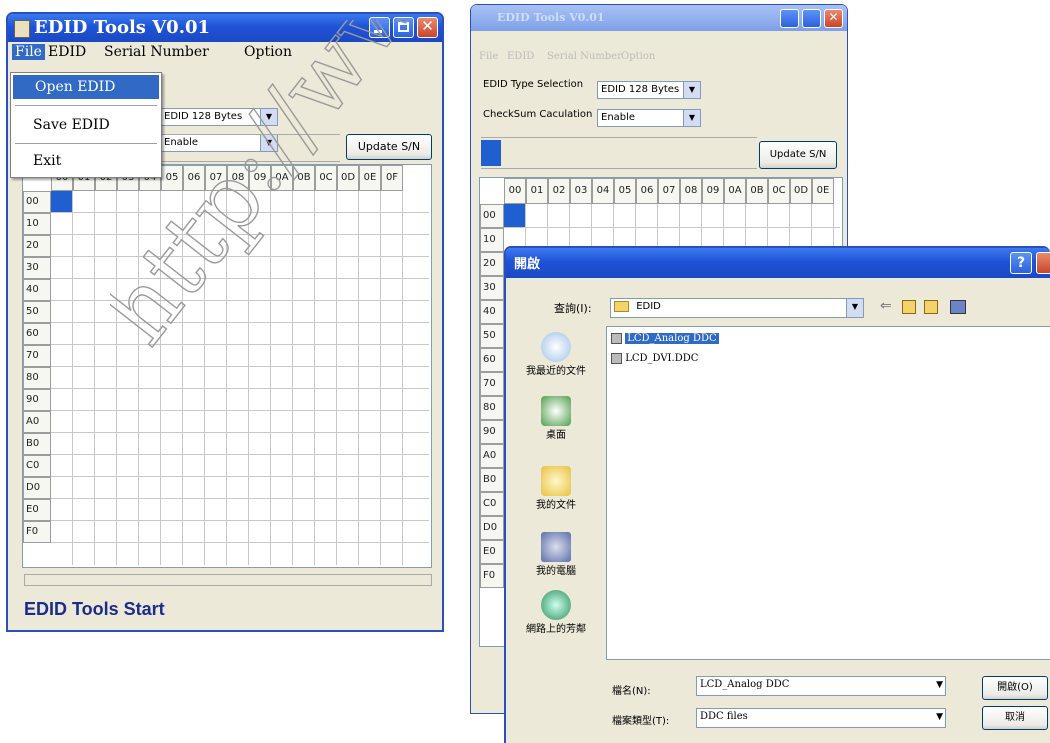 The image size is (1050, 743). I want to click on column-header: 07, so click(216, 178).